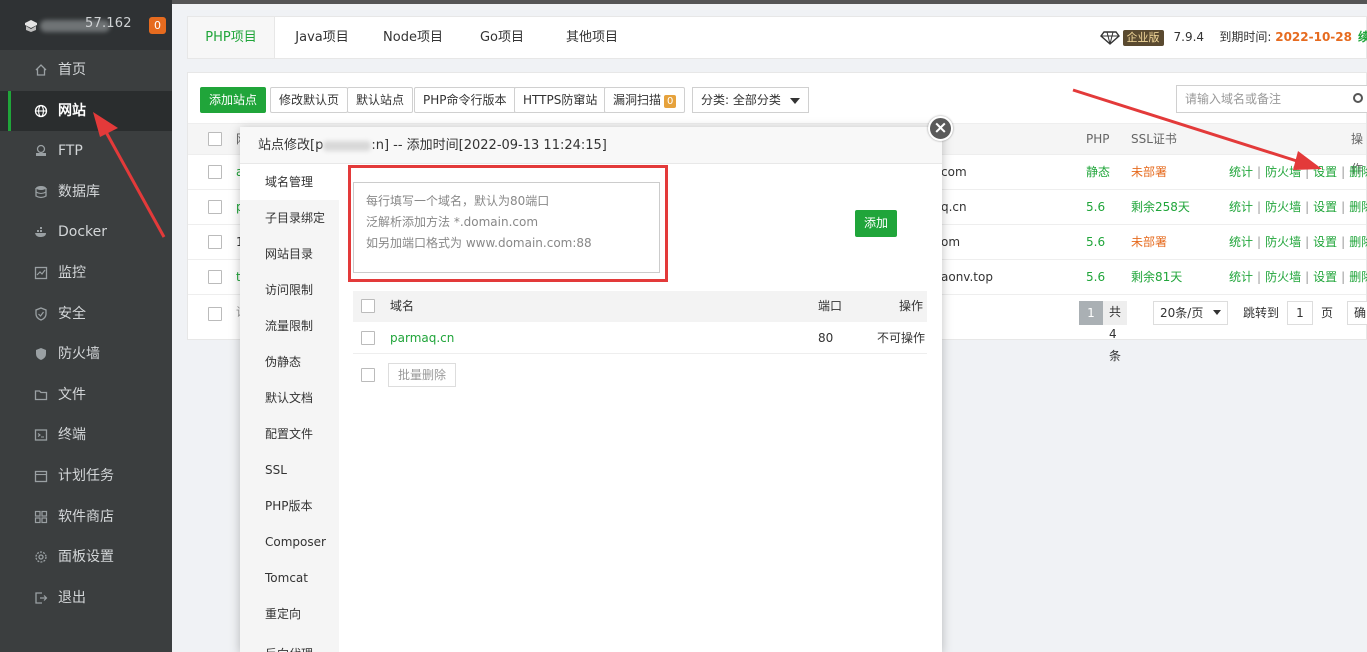 Image resolution: width=1367 pixels, height=652 pixels. I want to click on version-bar: 企业版 7.9.4 到期时间: 2022-10-28 续, so click(1233, 37).